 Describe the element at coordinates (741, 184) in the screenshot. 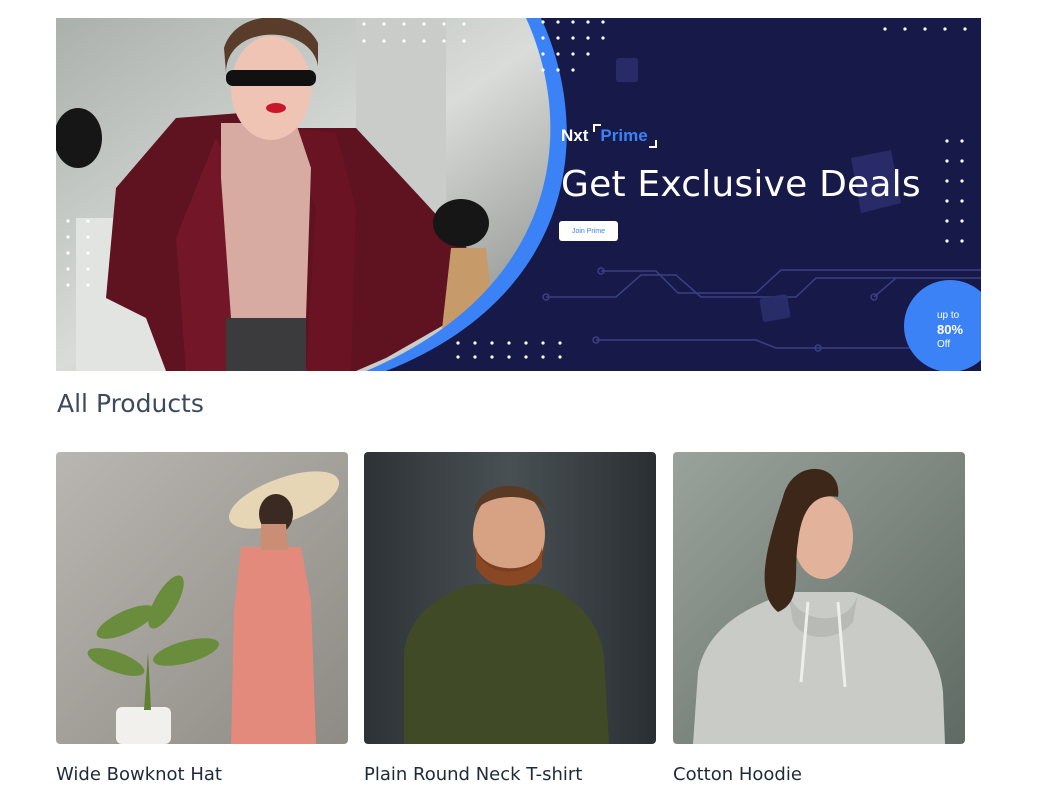

I see `banner-headline: Get Exclusive Deals` at that location.